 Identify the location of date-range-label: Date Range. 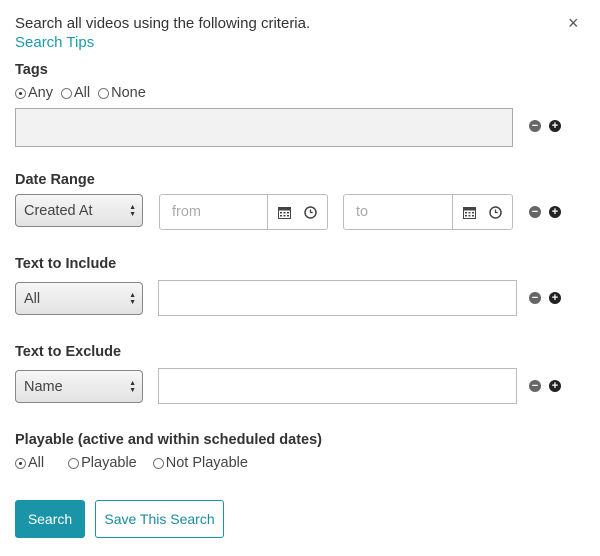
(55, 180).